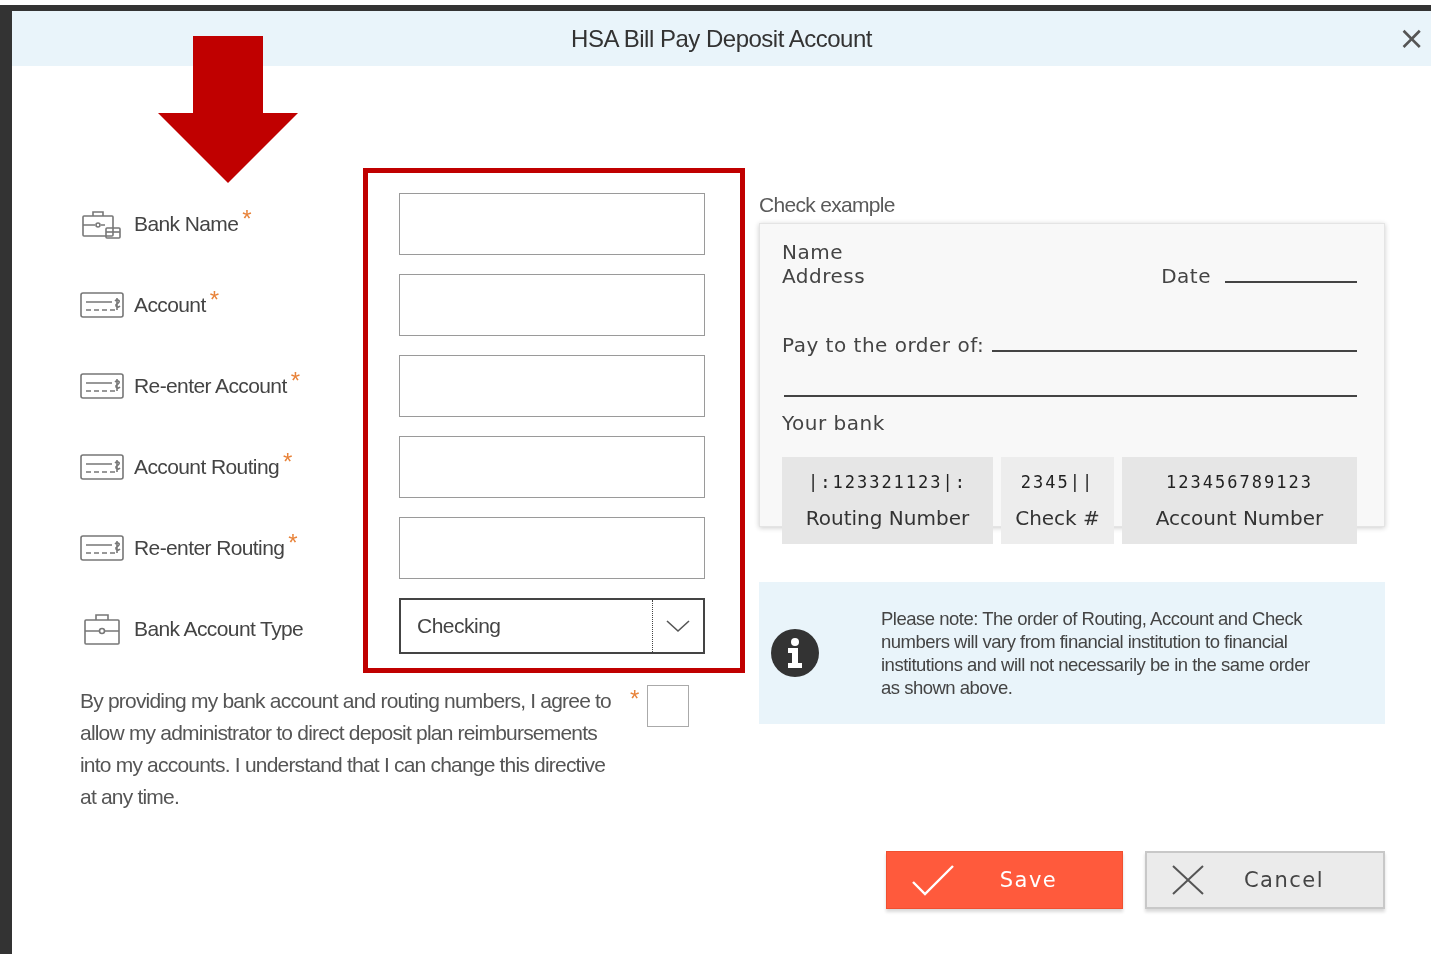 The image size is (1431, 954). Describe the element at coordinates (887, 517) in the screenshot. I see `micr-label: Routing Number` at that location.